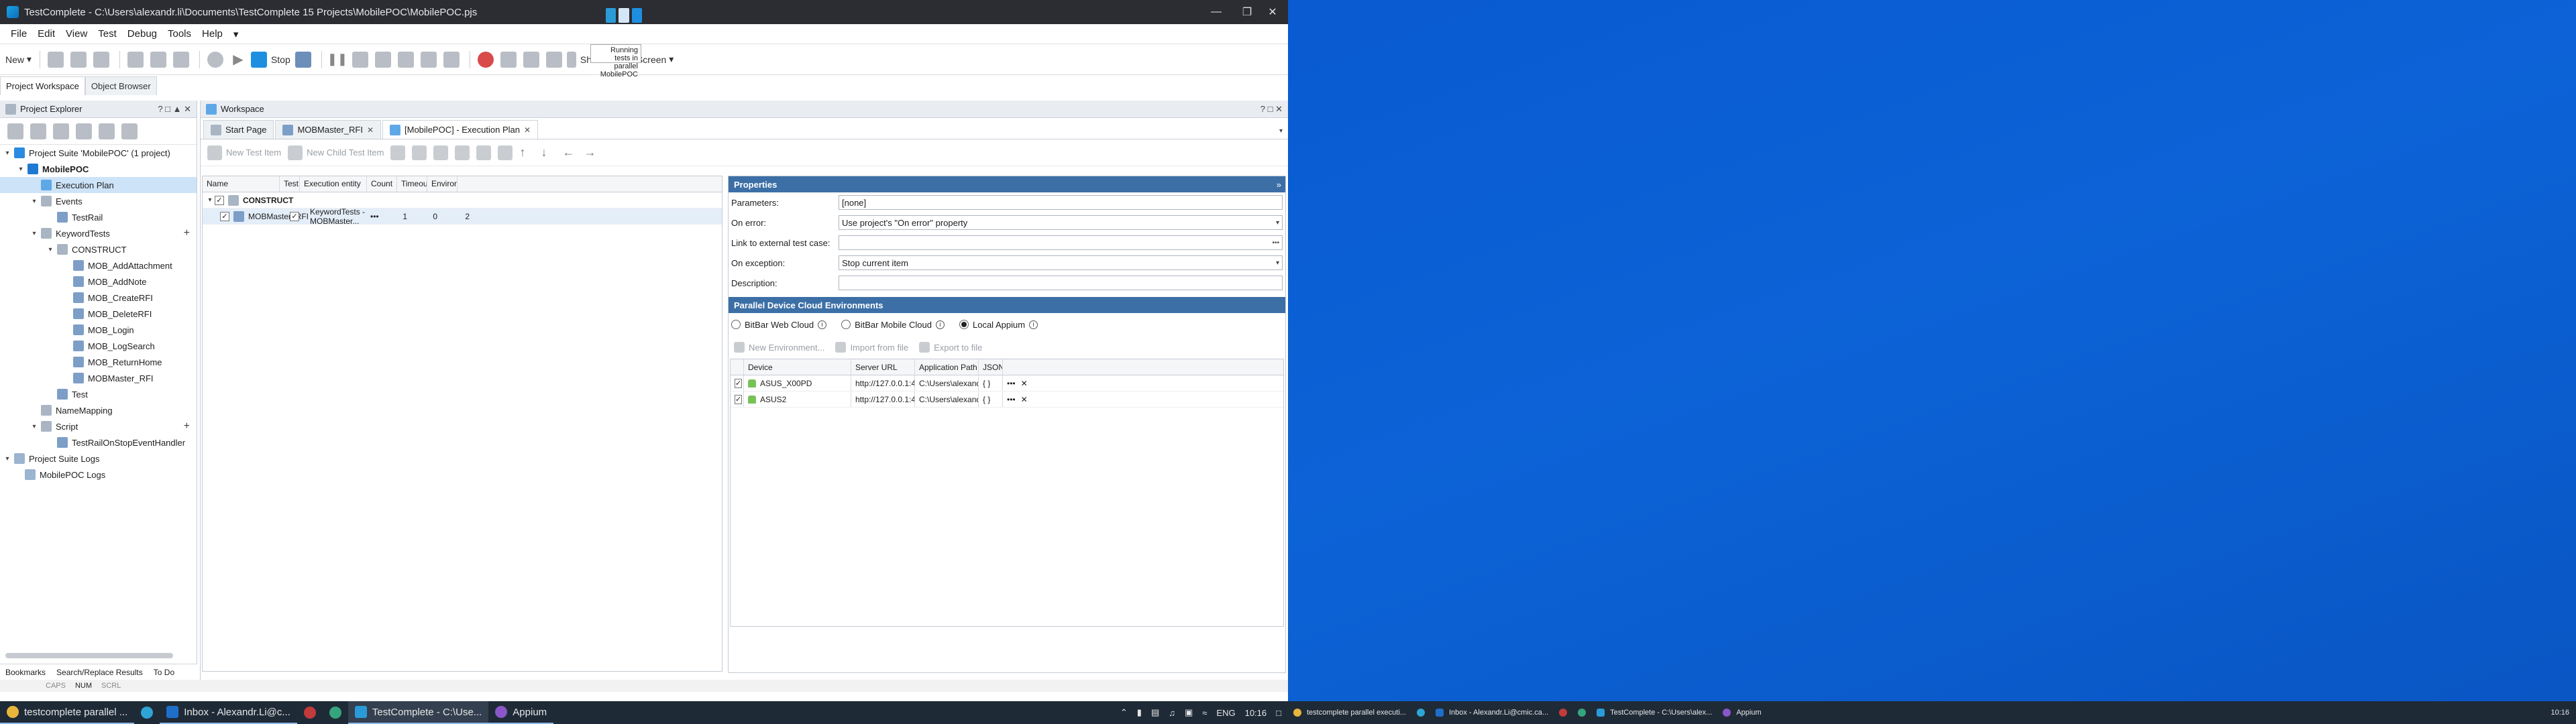 This screenshot has width=2576, height=724. What do you see at coordinates (98, 330) in the screenshot?
I see `tree-item-mob-login: MOB_Login` at bounding box center [98, 330].